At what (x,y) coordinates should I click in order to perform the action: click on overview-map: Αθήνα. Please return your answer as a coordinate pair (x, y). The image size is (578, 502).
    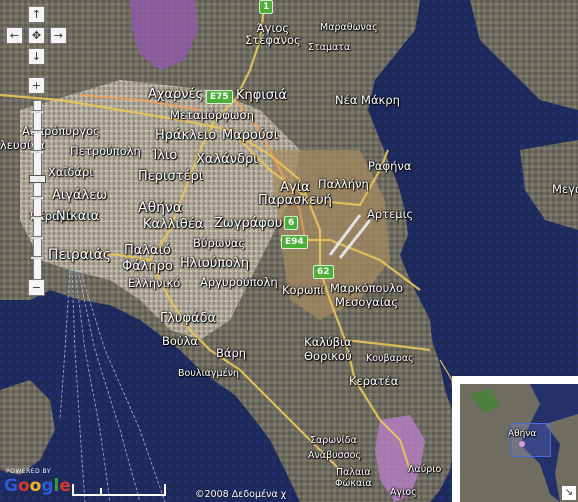
    Looking at the image, I should click on (515, 439).